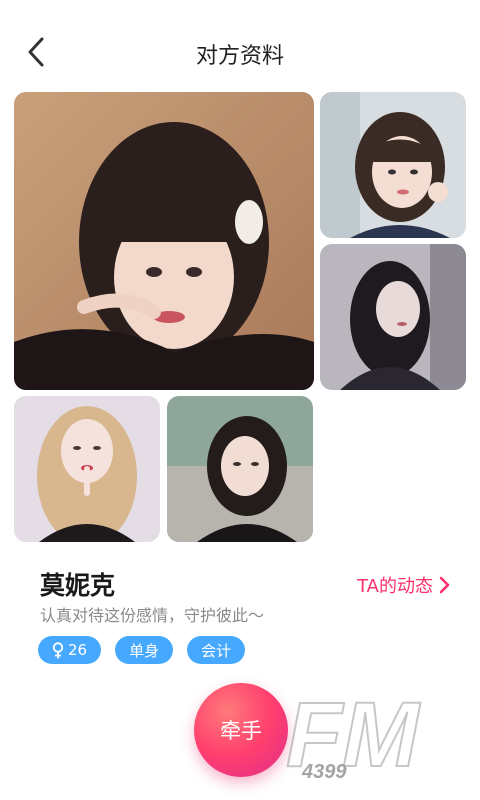 The width and height of the screenshot is (480, 800). I want to click on ta-dynamics-label: TA的动态, so click(395, 586).